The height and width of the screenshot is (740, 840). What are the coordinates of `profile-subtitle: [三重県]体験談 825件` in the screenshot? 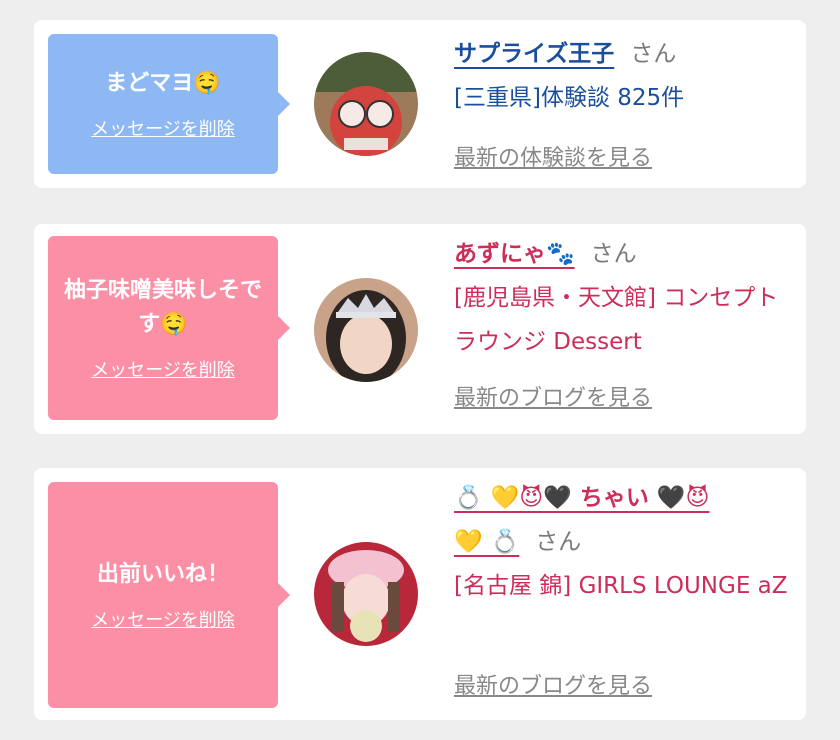 It's located at (569, 98).